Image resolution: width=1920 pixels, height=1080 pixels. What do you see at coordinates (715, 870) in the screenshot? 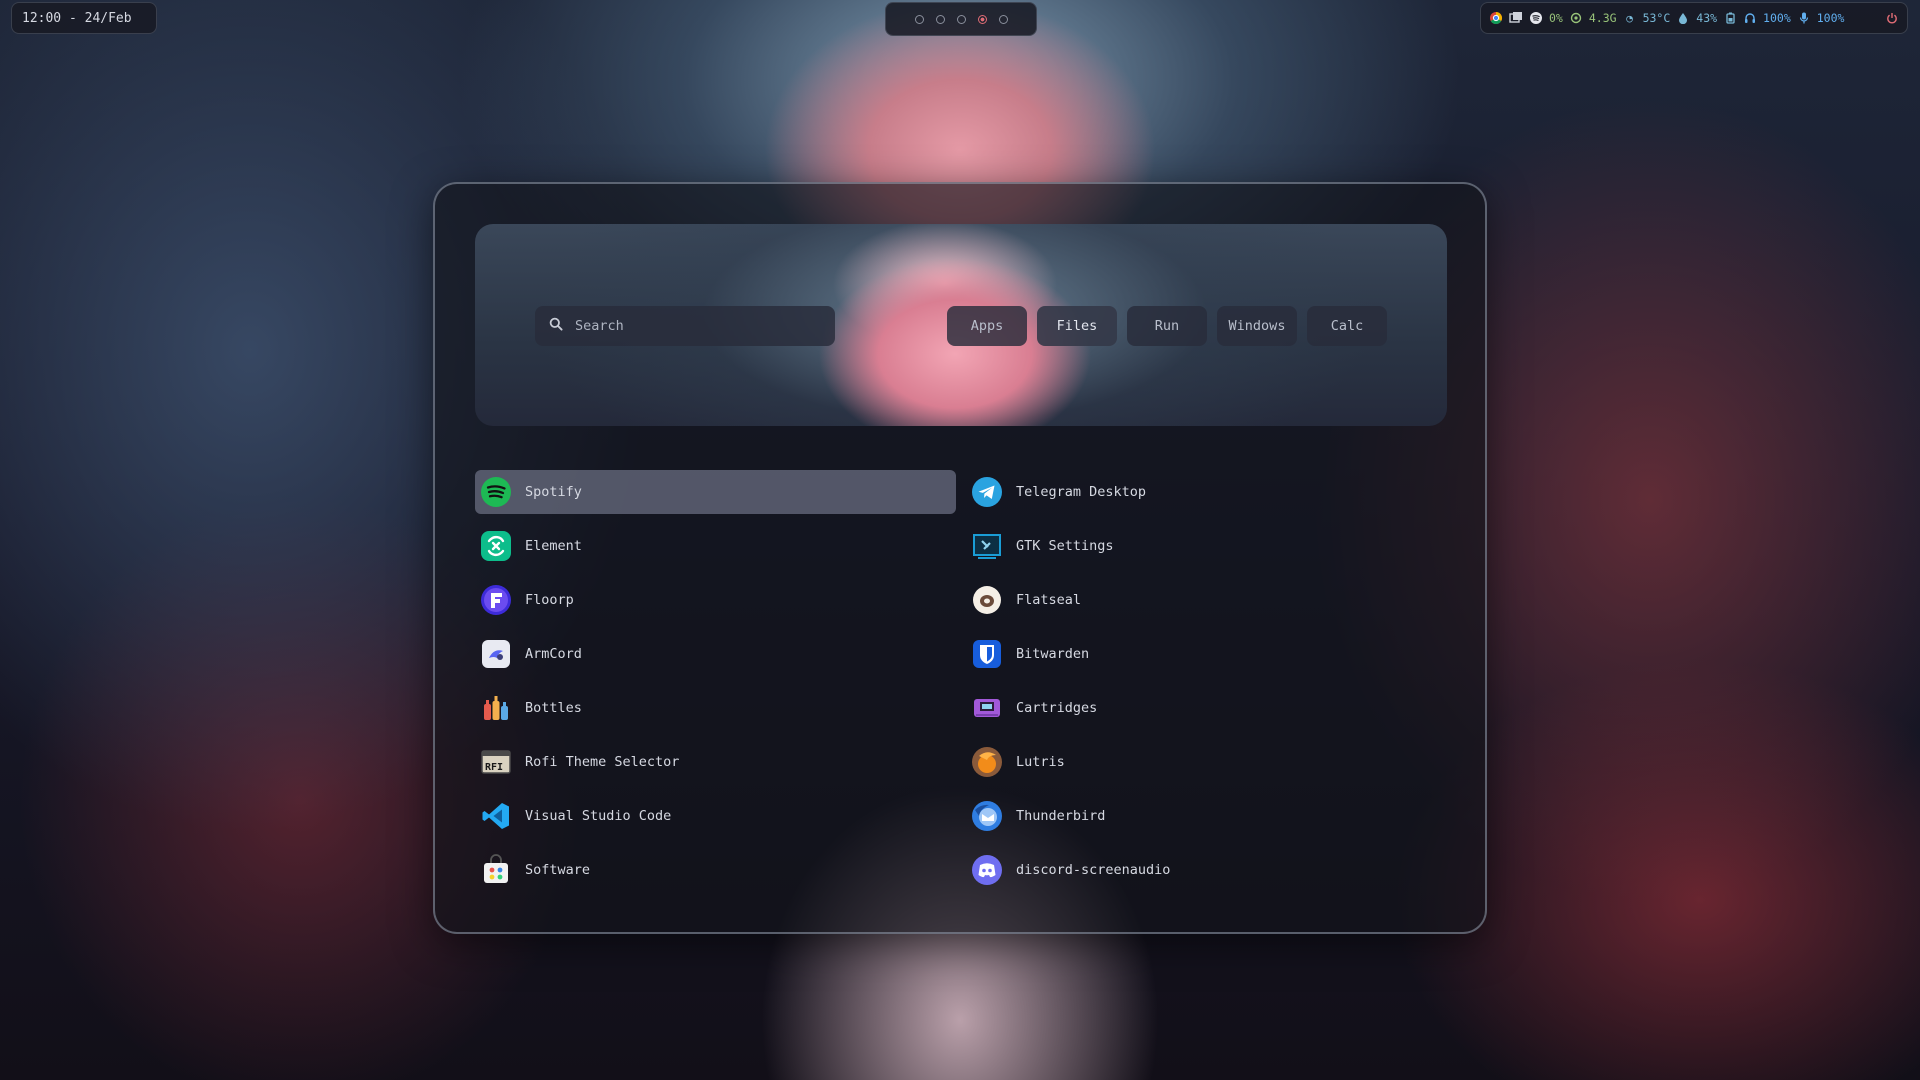
I see `app-item-software: Software` at bounding box center [715, 870].